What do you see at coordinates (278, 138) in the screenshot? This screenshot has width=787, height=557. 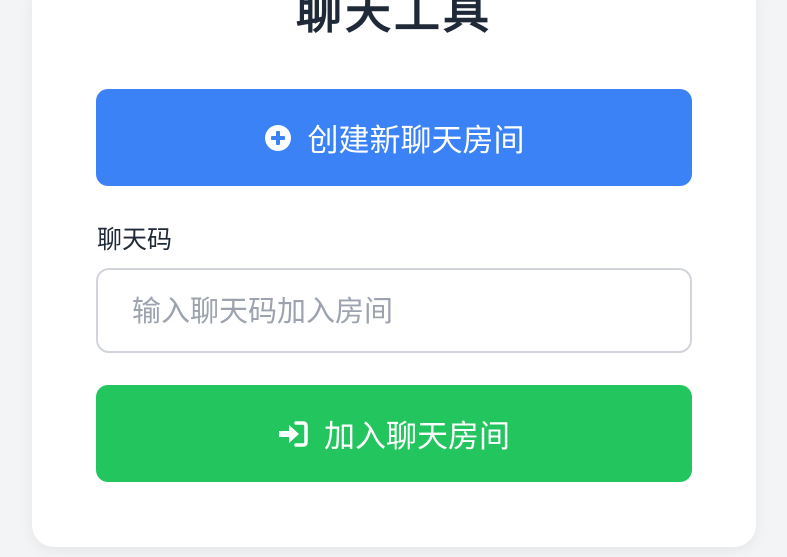 I see `plus-circle-icon` at bounding box center [278, 138].